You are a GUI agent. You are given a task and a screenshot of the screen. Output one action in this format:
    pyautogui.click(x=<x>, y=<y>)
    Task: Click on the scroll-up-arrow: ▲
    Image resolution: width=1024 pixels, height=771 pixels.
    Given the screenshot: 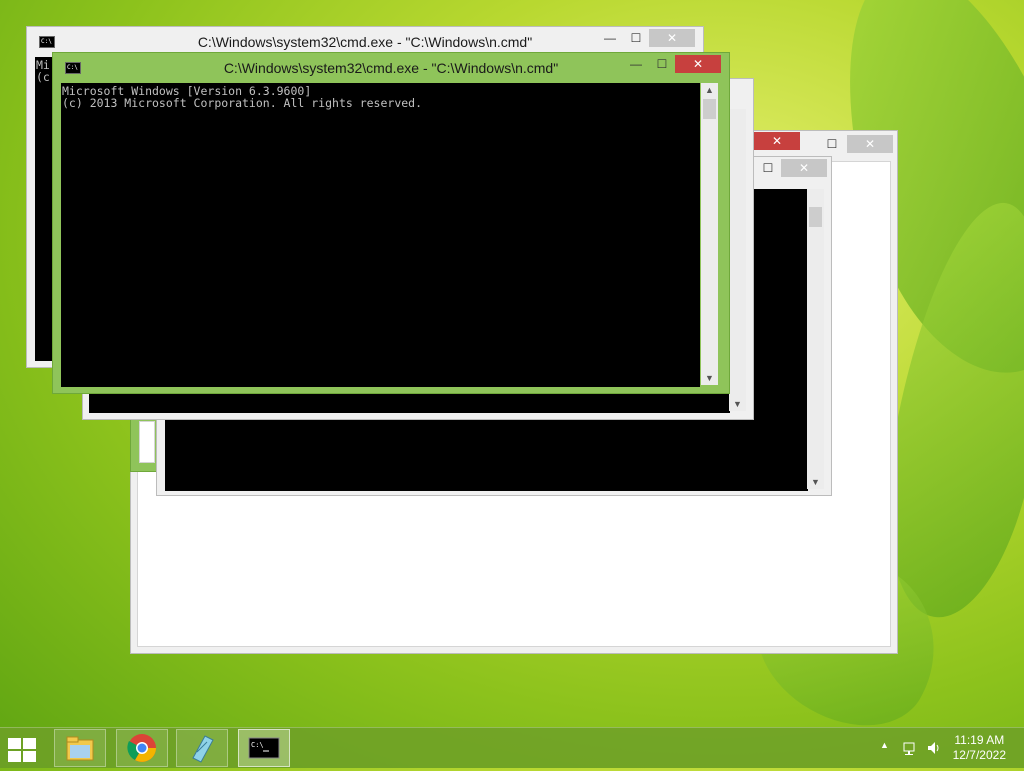 What is the action you would take?
    pyautogui.click(x=709, y=90)
    